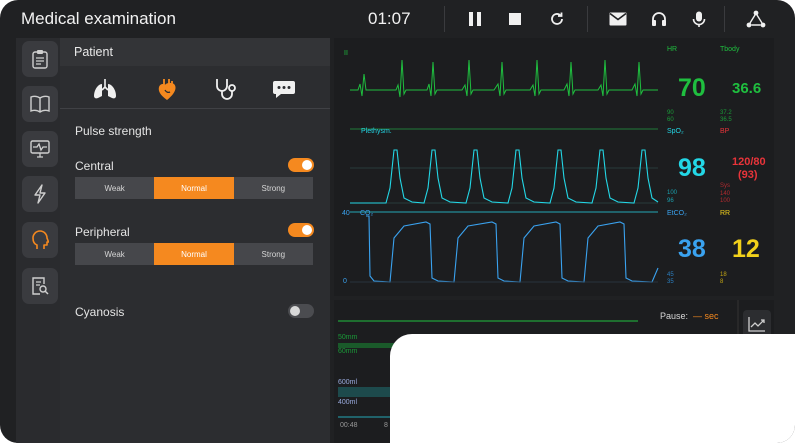  I want to click on spo2-hi: 100, so click(672, 193).